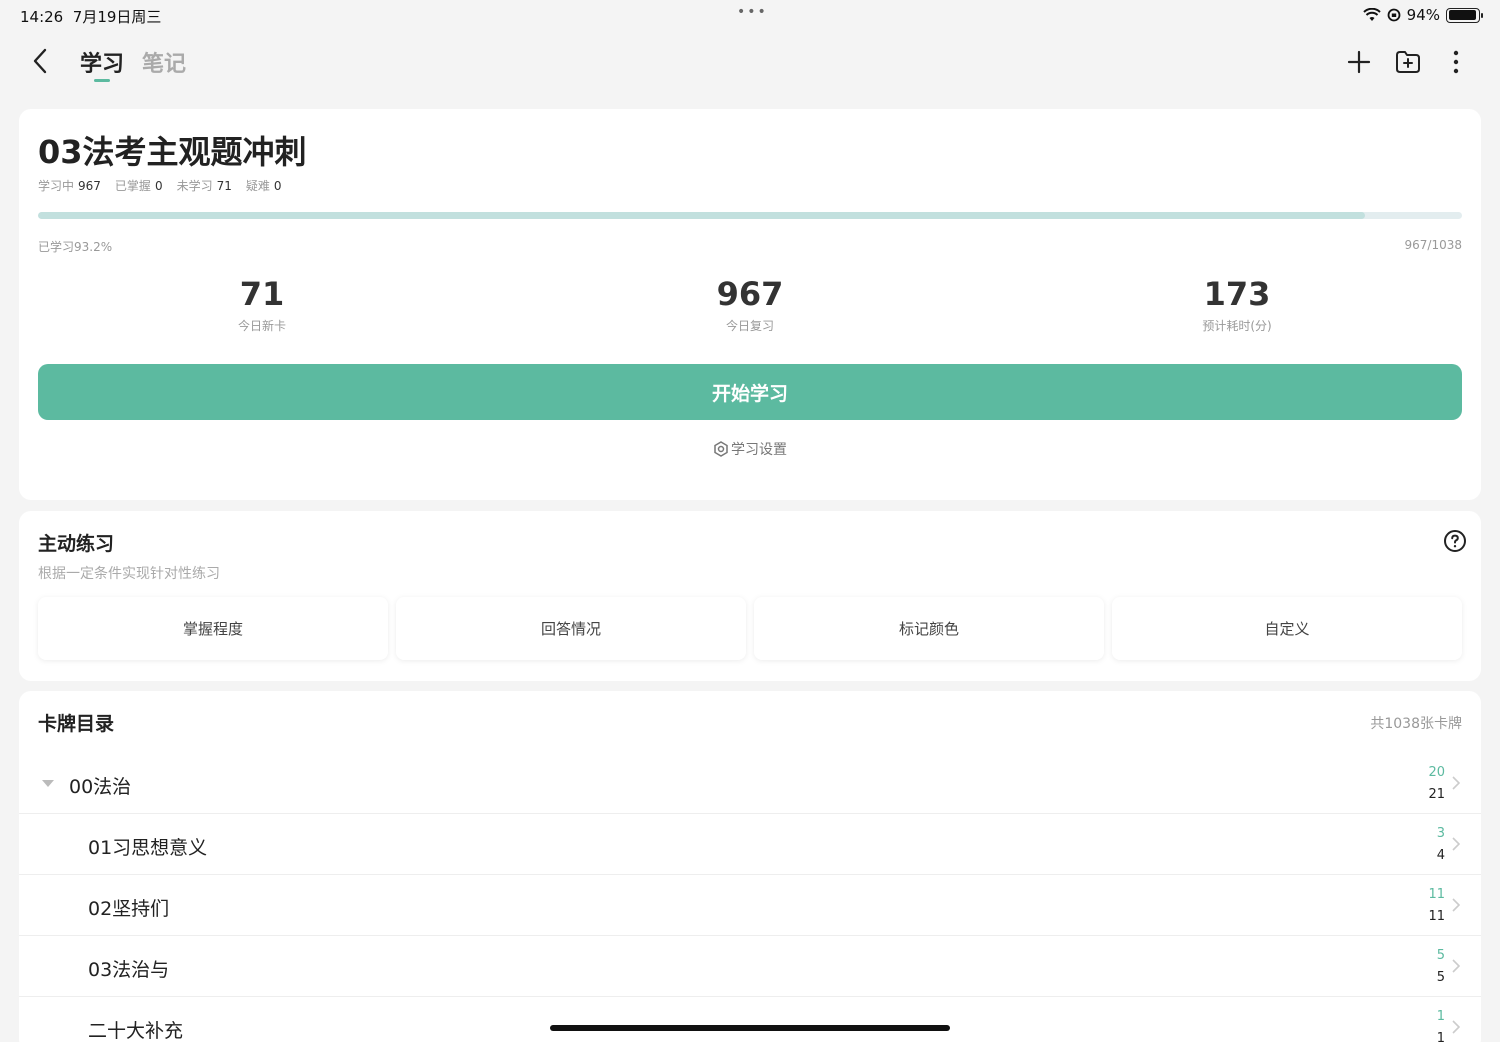 This screenshot has width=1500, height=1042. I want to click on filter-custom-button: 自定义, so click(1287, 628).